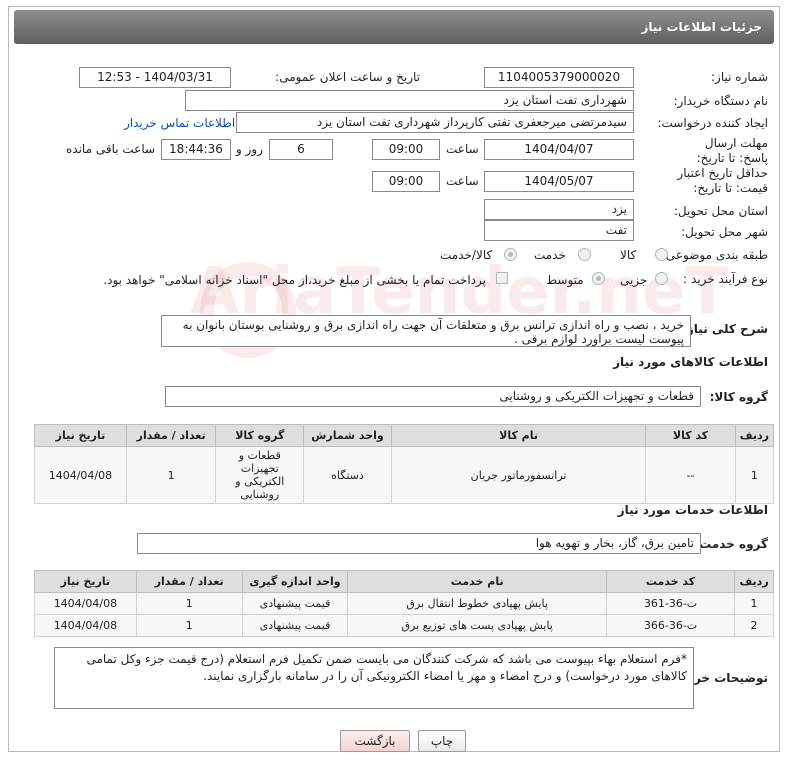 The height and width of the screenshot is (766, 788). I want to click on province-field: یزد, so click(559, 209).